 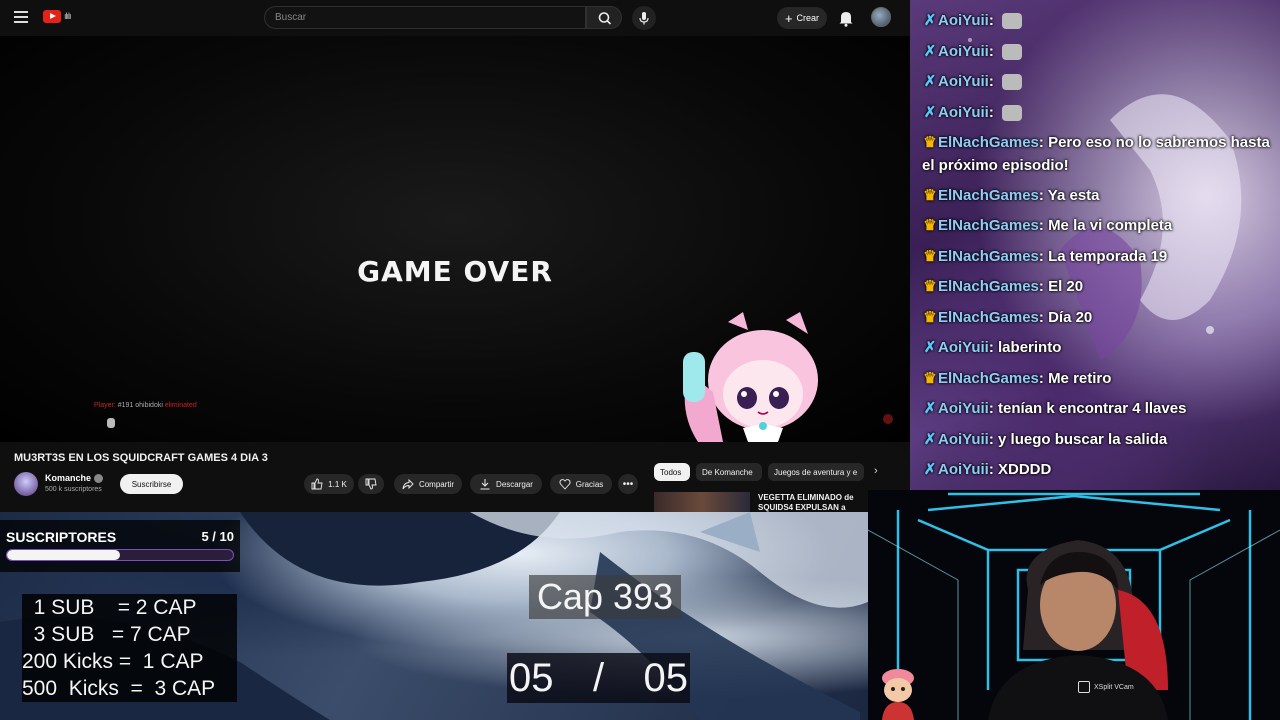 I want to click on chapter-label: Cap 393, so click(x=605, y=597).